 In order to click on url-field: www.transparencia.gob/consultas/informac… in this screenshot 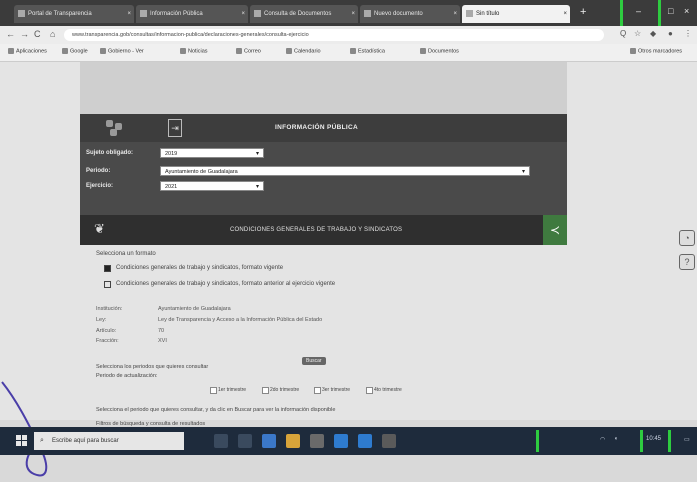, I will do `click(334, 35)`.